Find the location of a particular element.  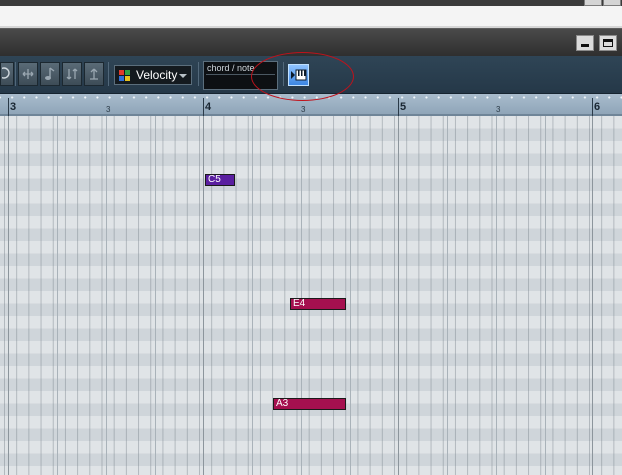

annotation-circle is located at coordinates (302, 76).